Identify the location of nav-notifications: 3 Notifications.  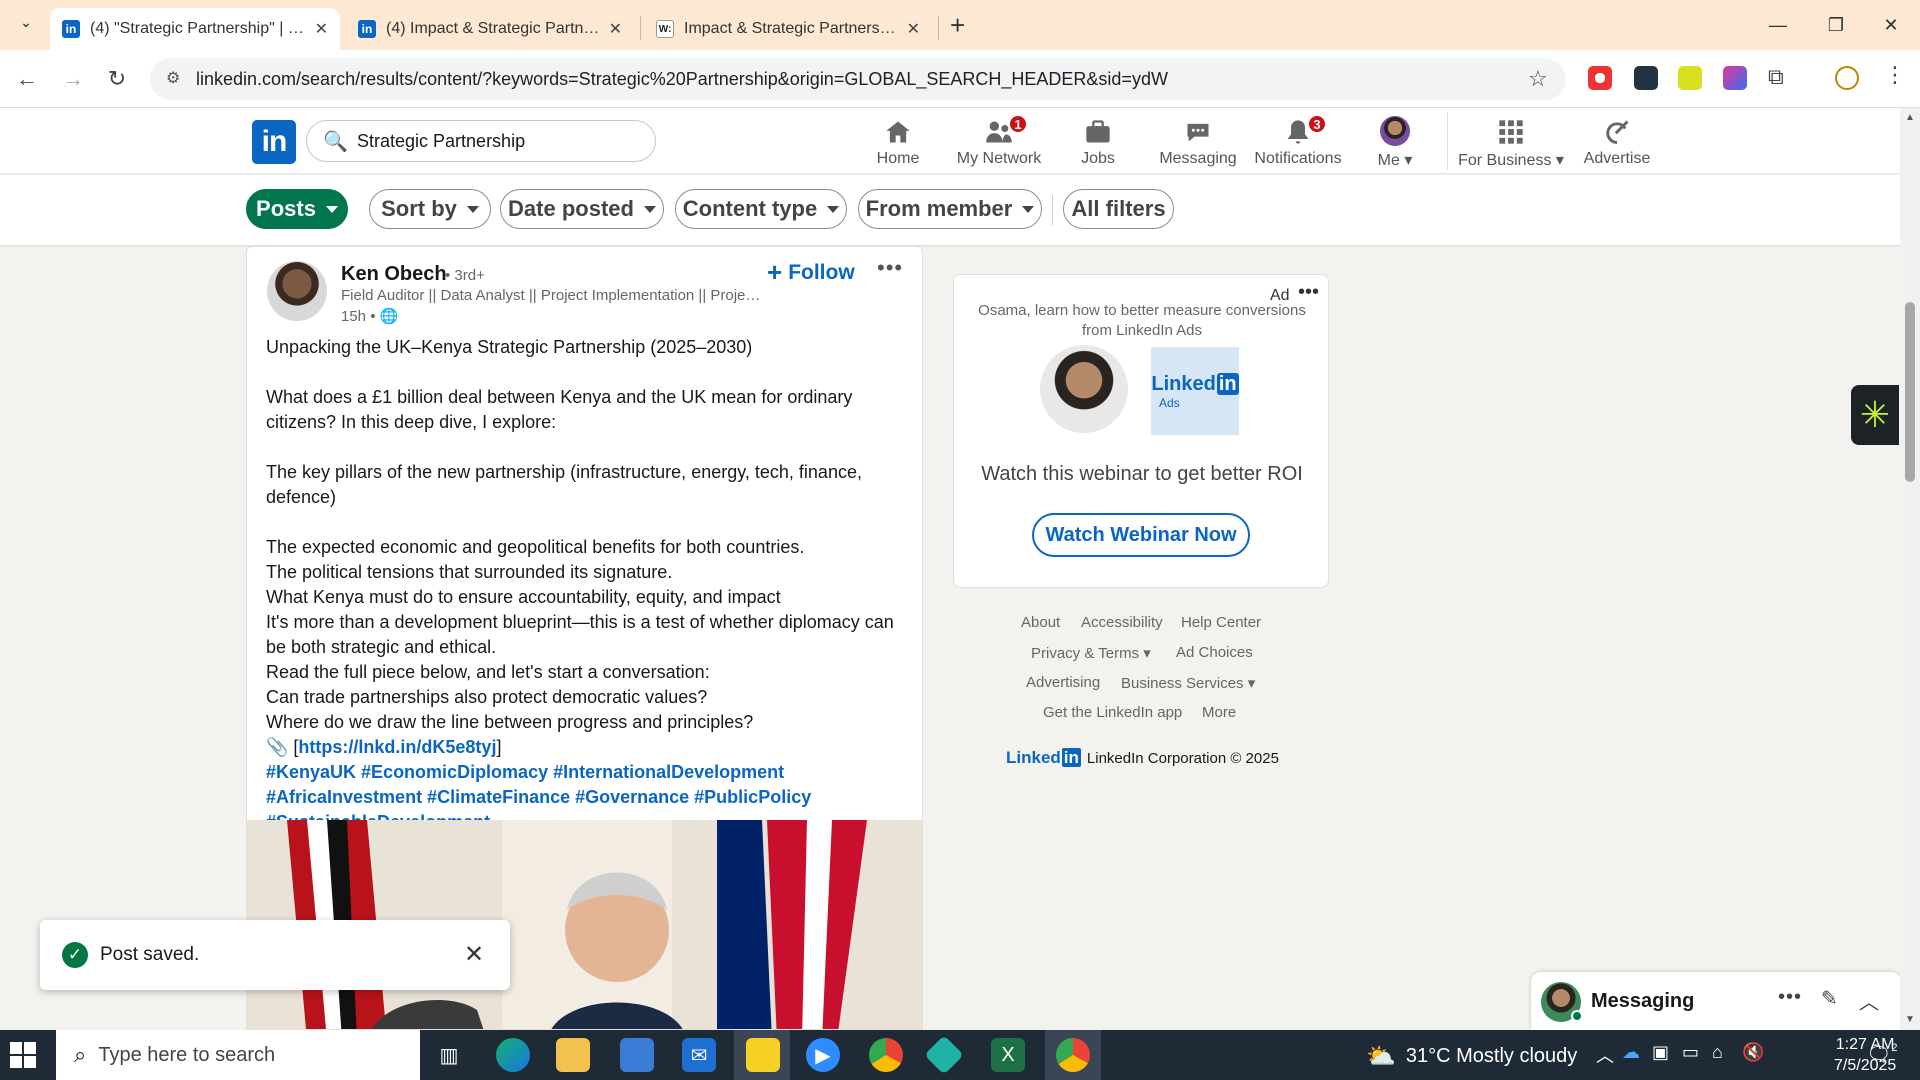
(1298, 143).